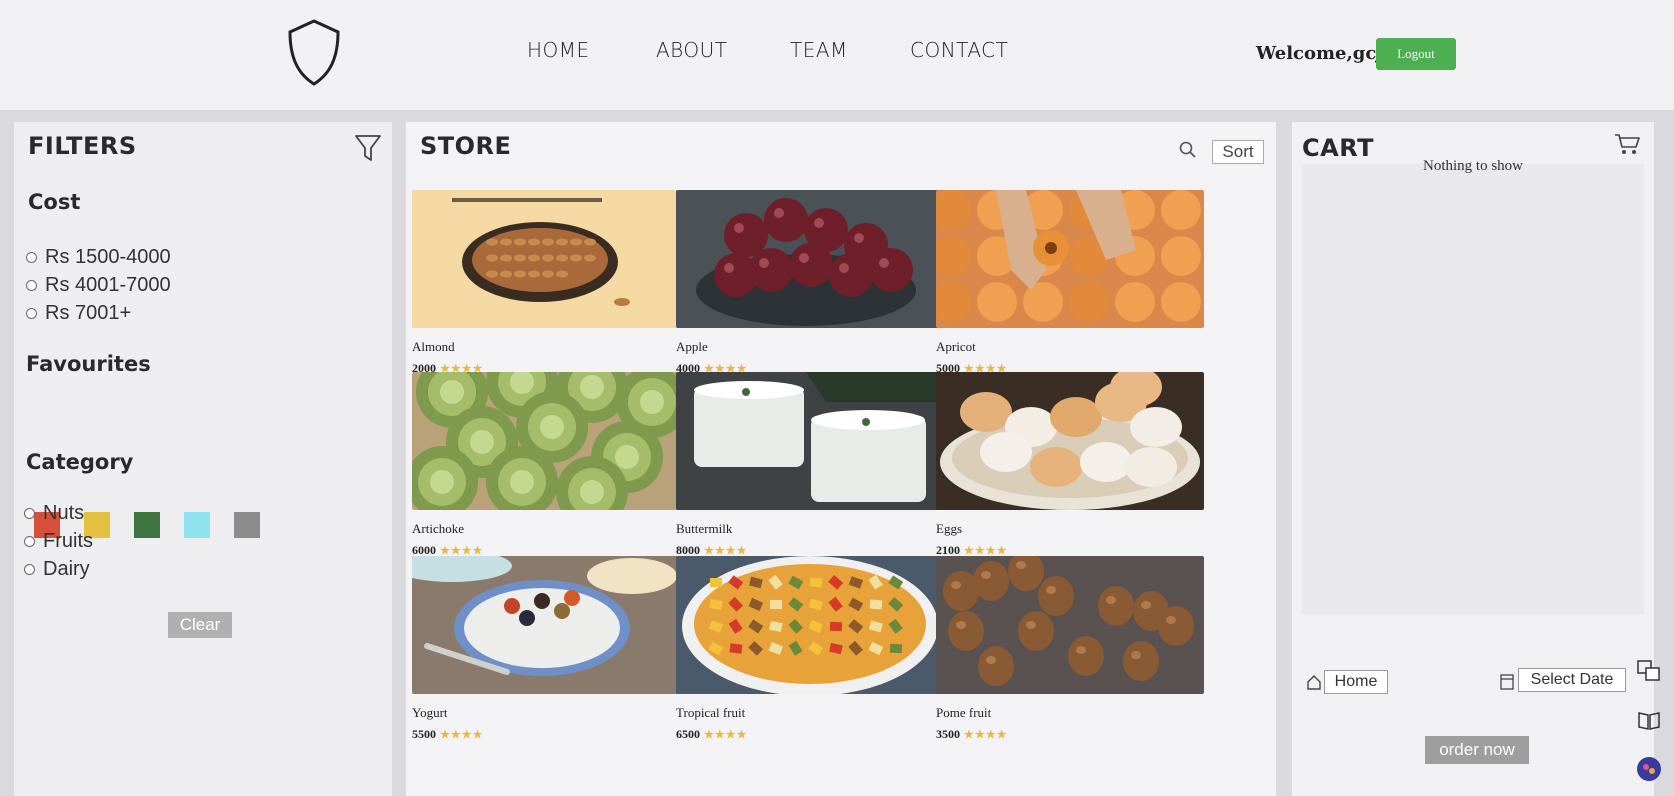  Describe the element at coordinates (438, 528) in the screenshot. I see `product-name: Artichoke` at that location.